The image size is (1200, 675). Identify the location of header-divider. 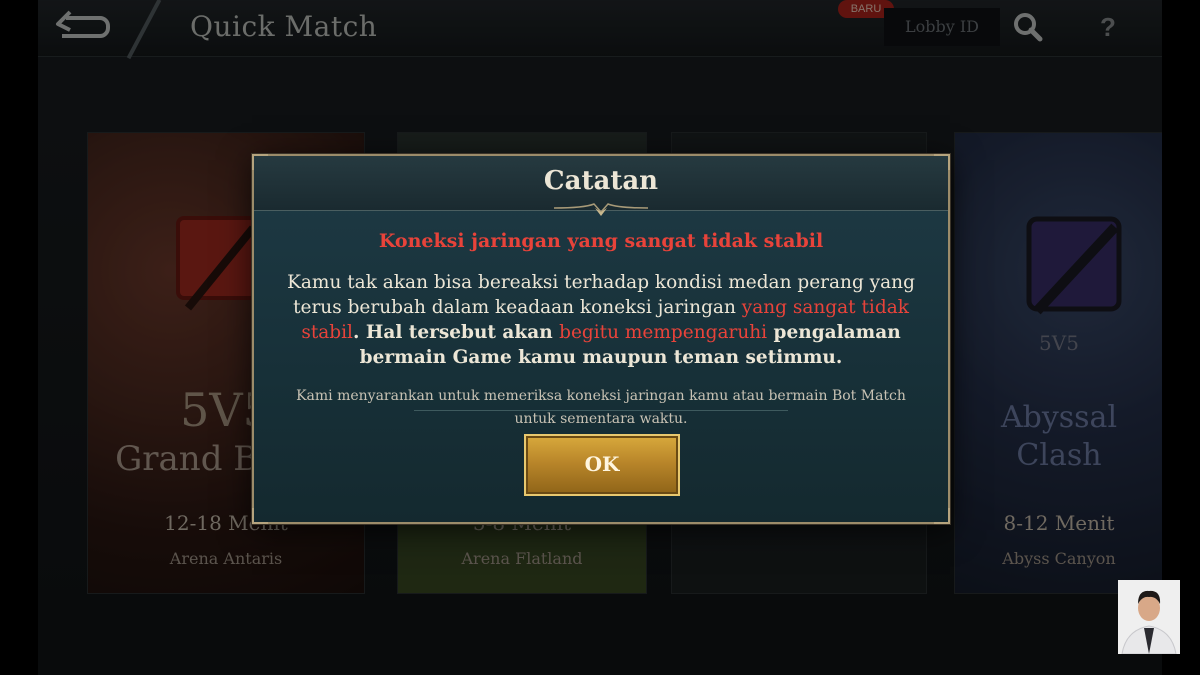
(144, 30).